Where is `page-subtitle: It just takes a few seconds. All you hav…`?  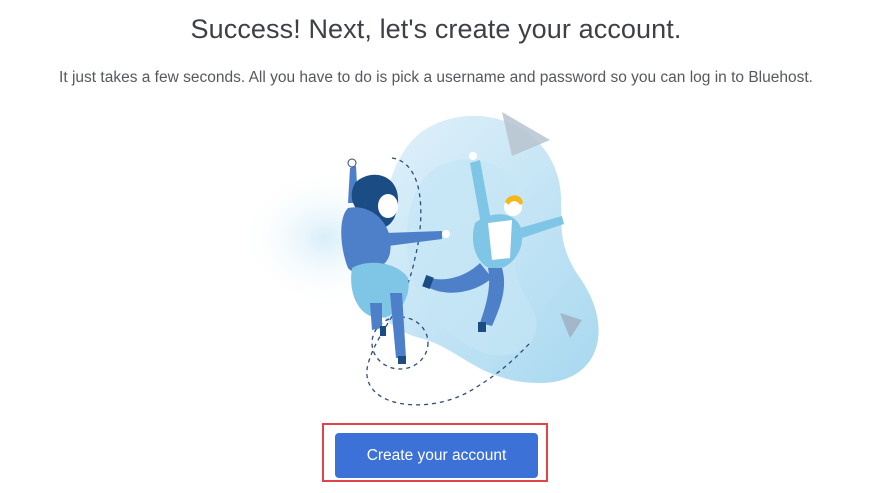
page-subtitle: It just takes a few seconds. All you hav… is located at coordinates (436, 77).